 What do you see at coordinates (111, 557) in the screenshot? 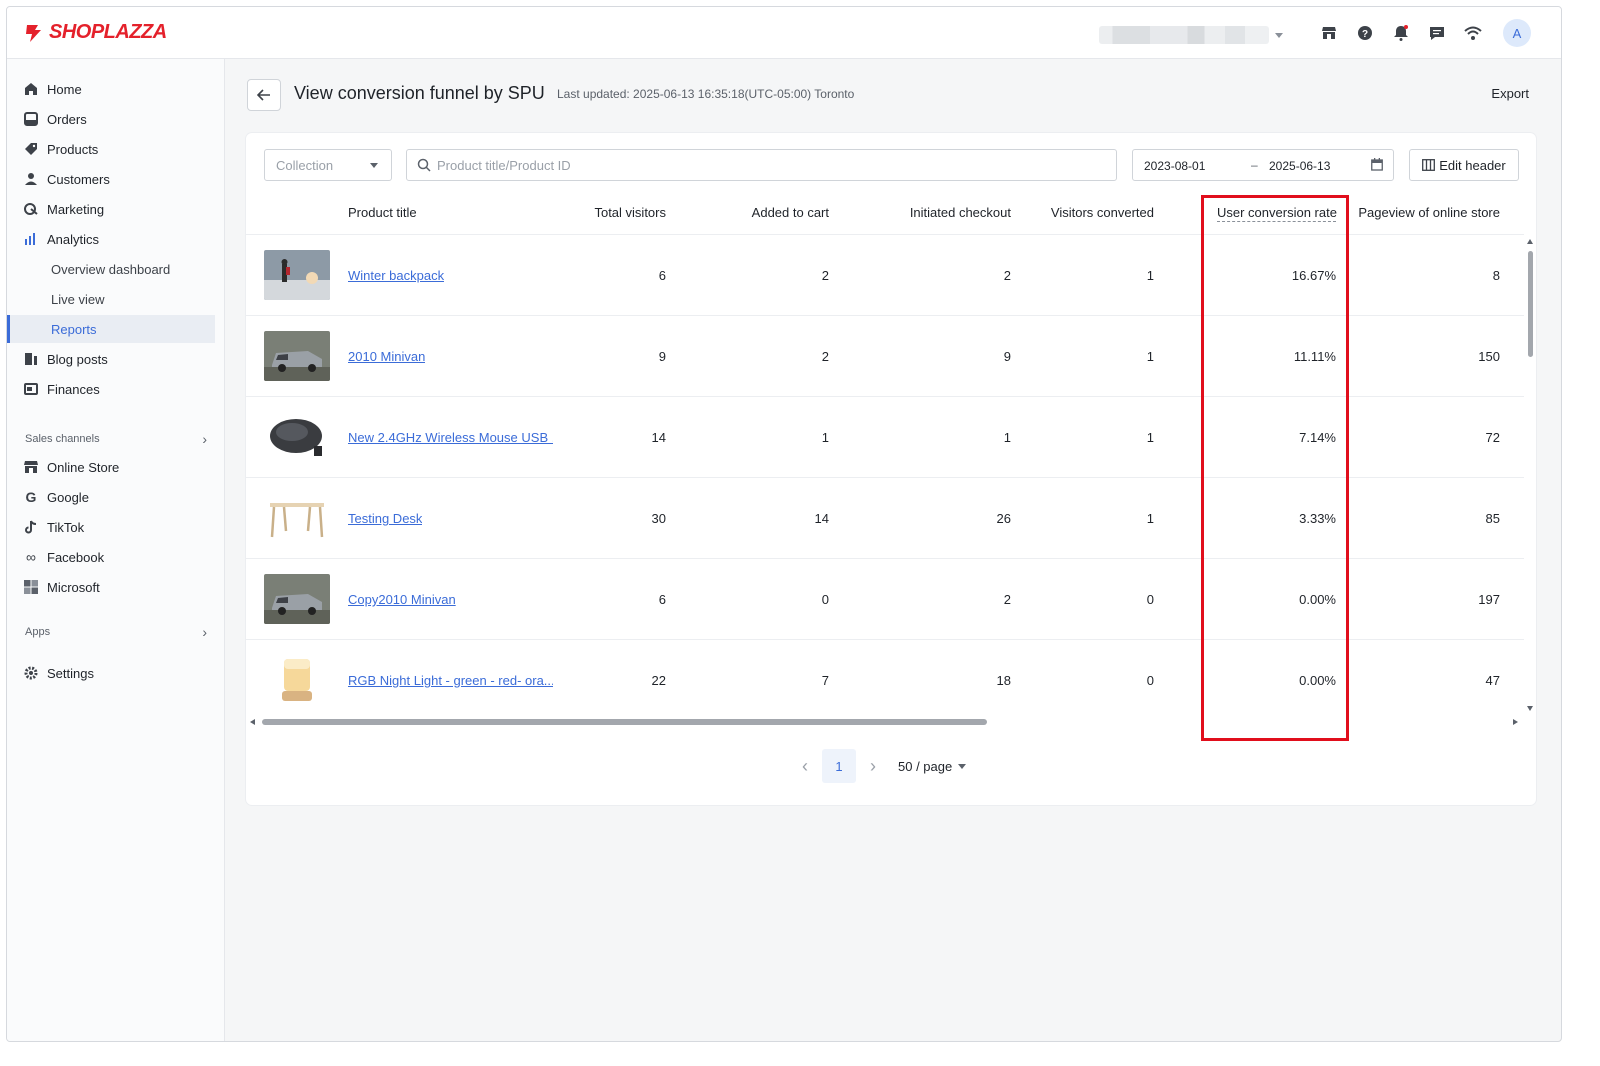
I see `sidebar-item-facebook: ∞ Facebook` at bounding box center [111, 557].